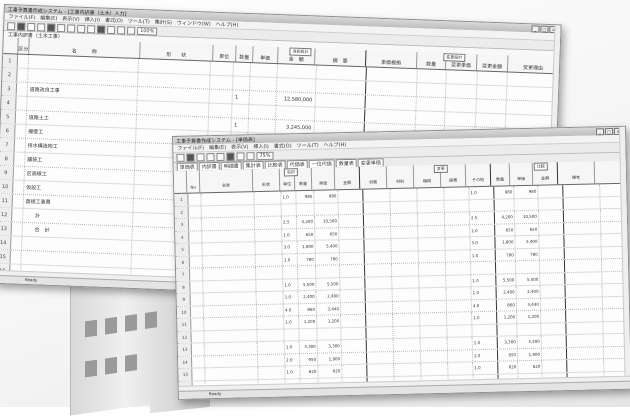 The image size is (630, 416). Describe the element at coordinates (330, 371) in the screenshot. I see `table-cell: 620` at that location.